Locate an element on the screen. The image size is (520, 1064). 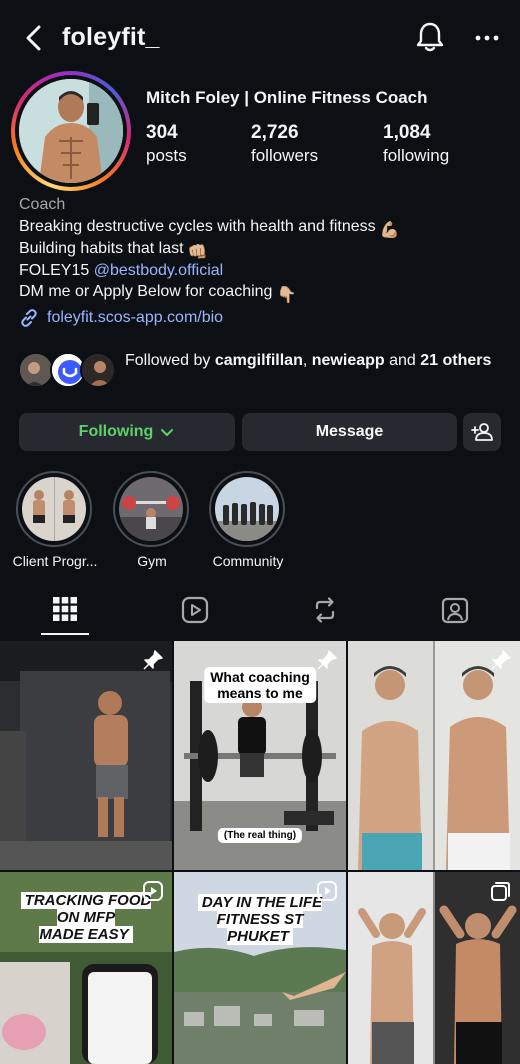
tab-reposts is located at coordinates (325, 617).